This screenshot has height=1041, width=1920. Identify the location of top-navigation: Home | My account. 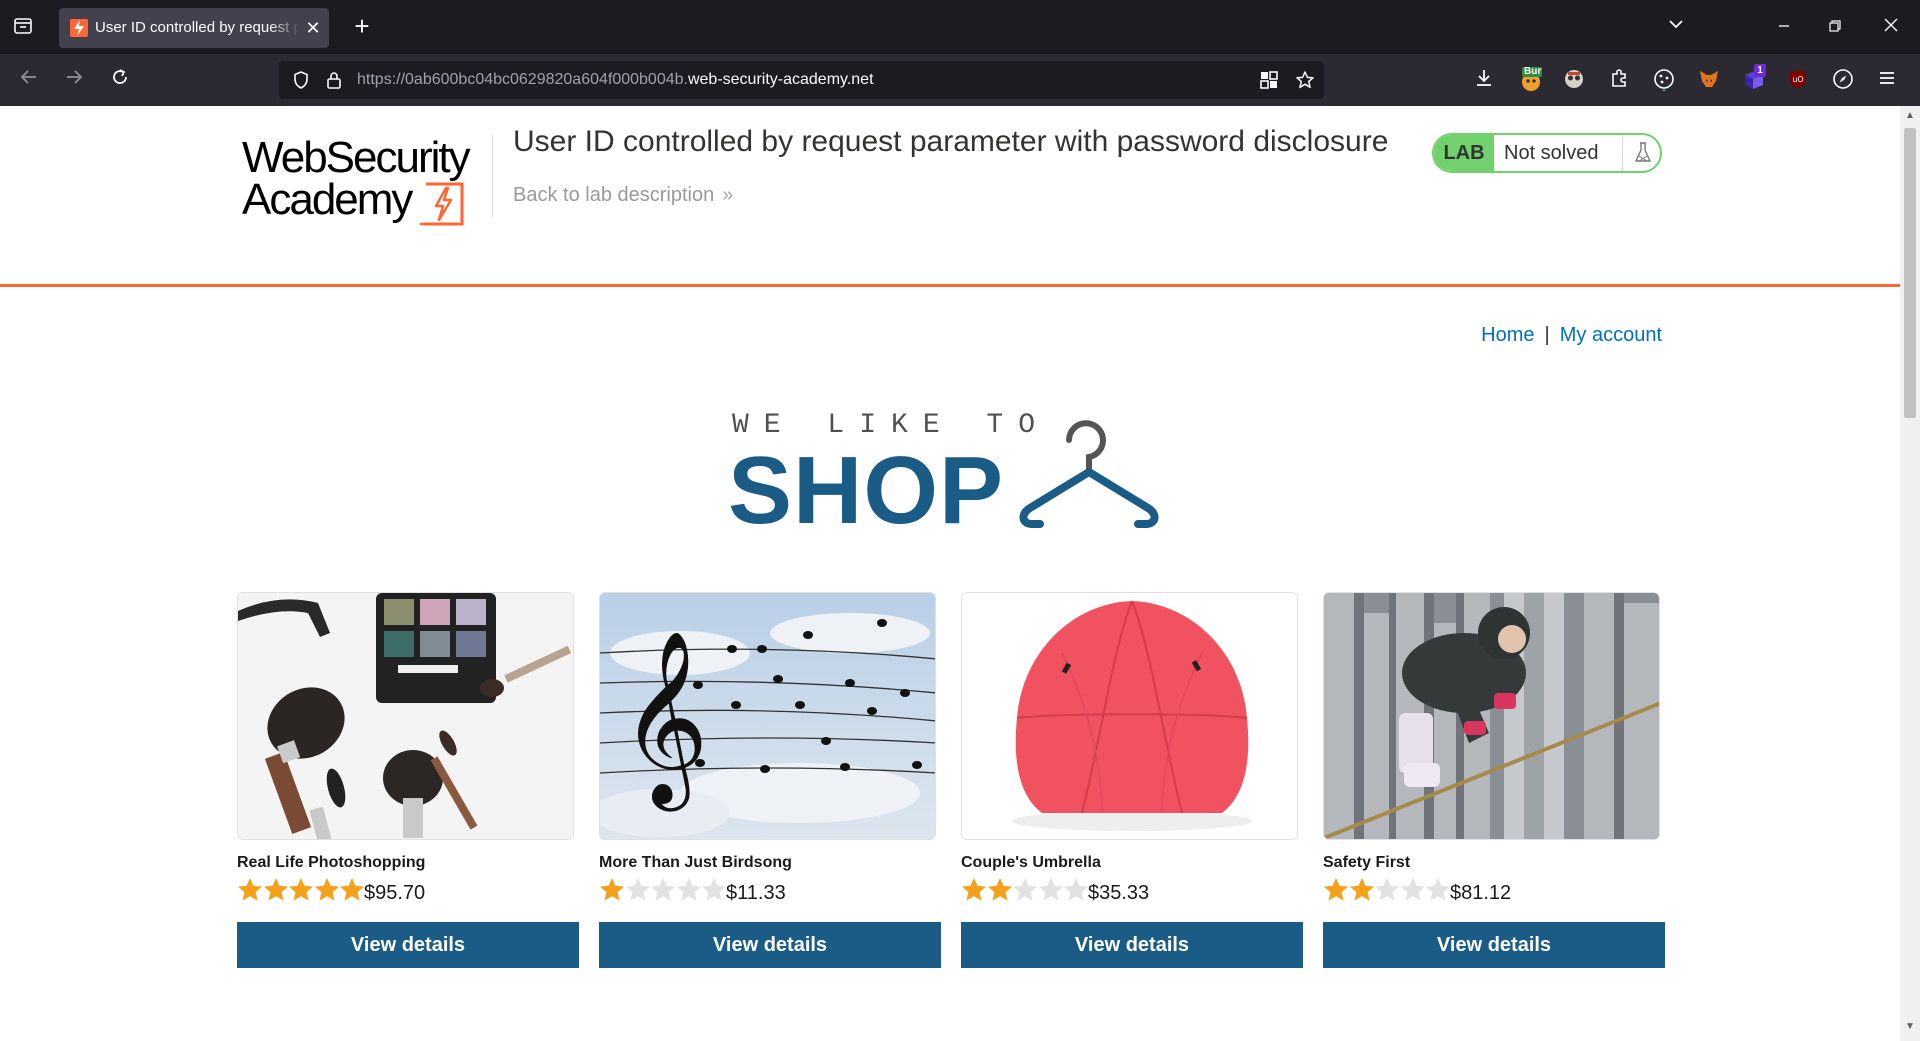
(1569, 335).